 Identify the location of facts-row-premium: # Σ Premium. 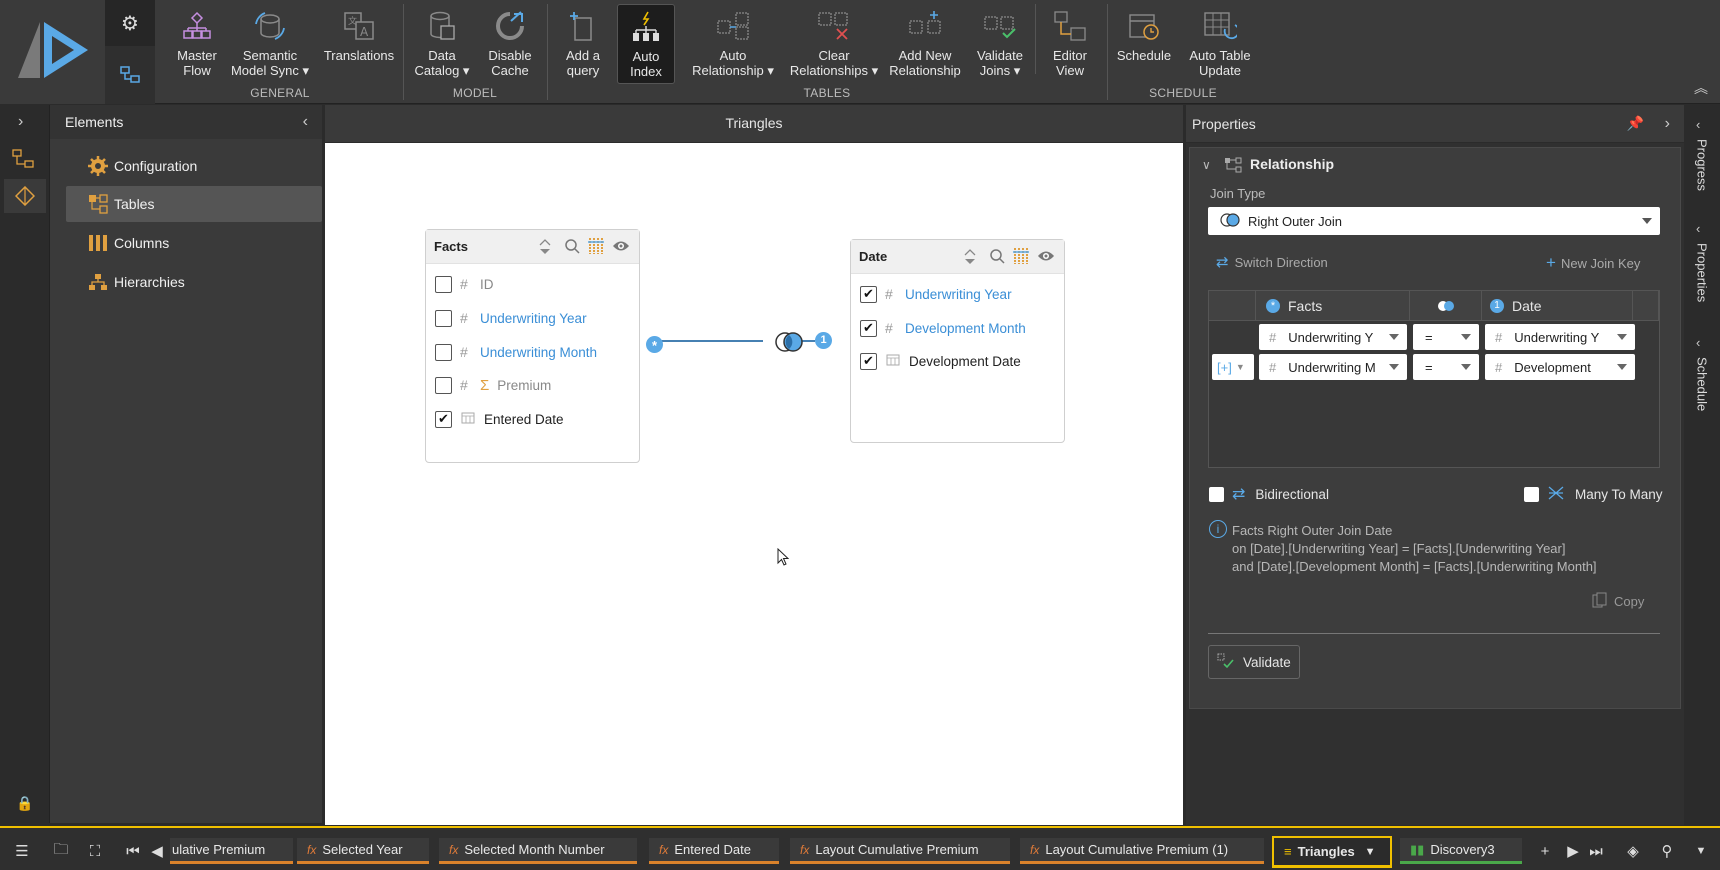
(488, 385).